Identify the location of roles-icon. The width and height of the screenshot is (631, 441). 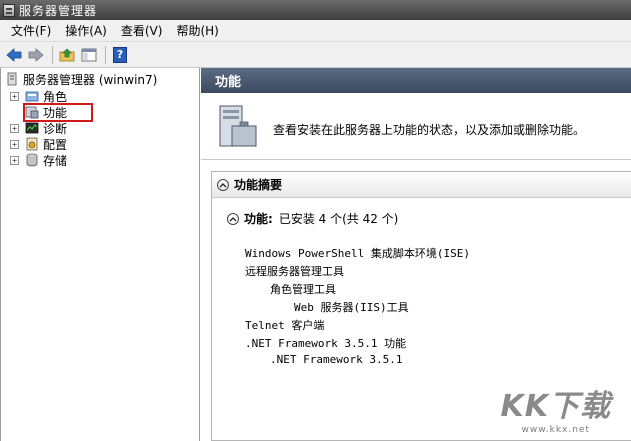
(32, 96).